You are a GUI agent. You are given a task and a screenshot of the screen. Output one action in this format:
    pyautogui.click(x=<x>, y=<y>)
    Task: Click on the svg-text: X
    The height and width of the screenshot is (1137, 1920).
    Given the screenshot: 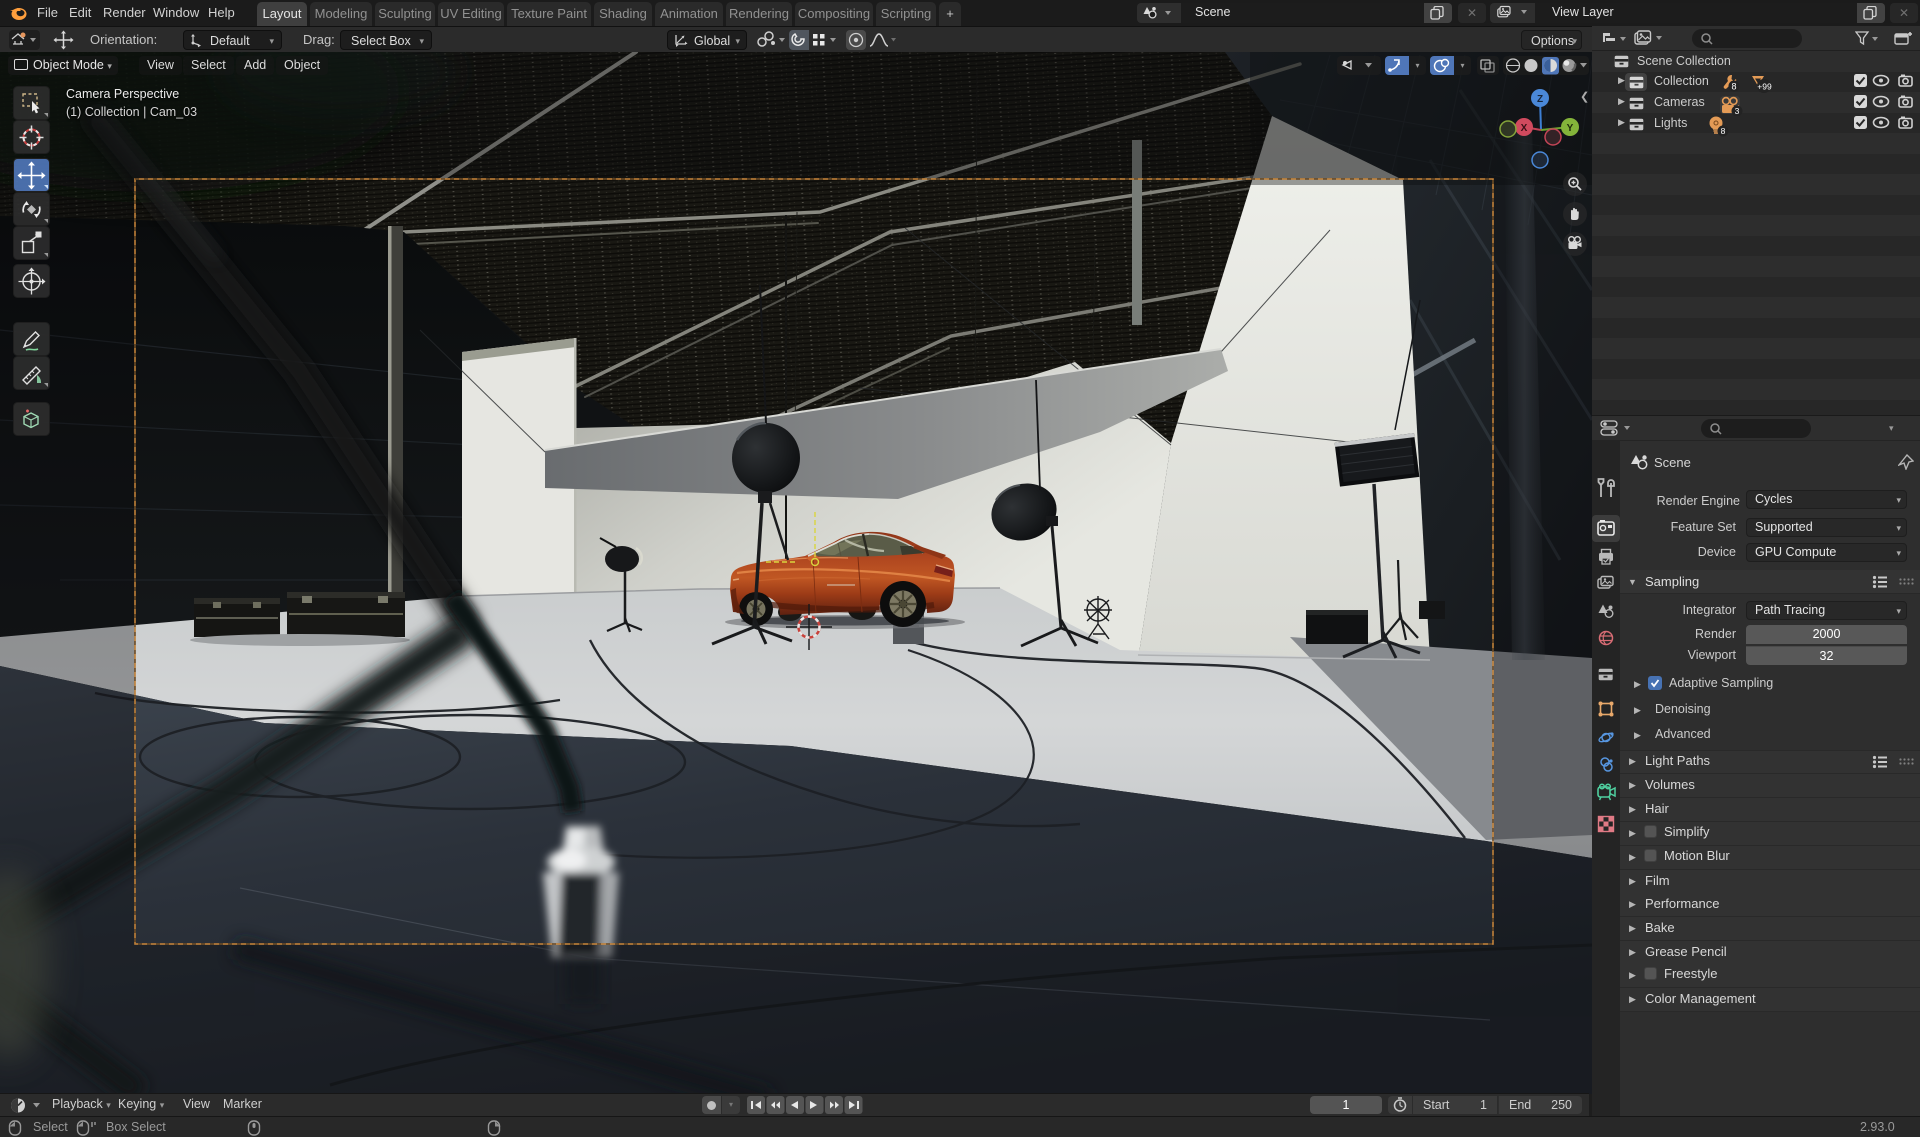 What is the action you would take?
    pyautogui.click(x=1524, y=128)
    